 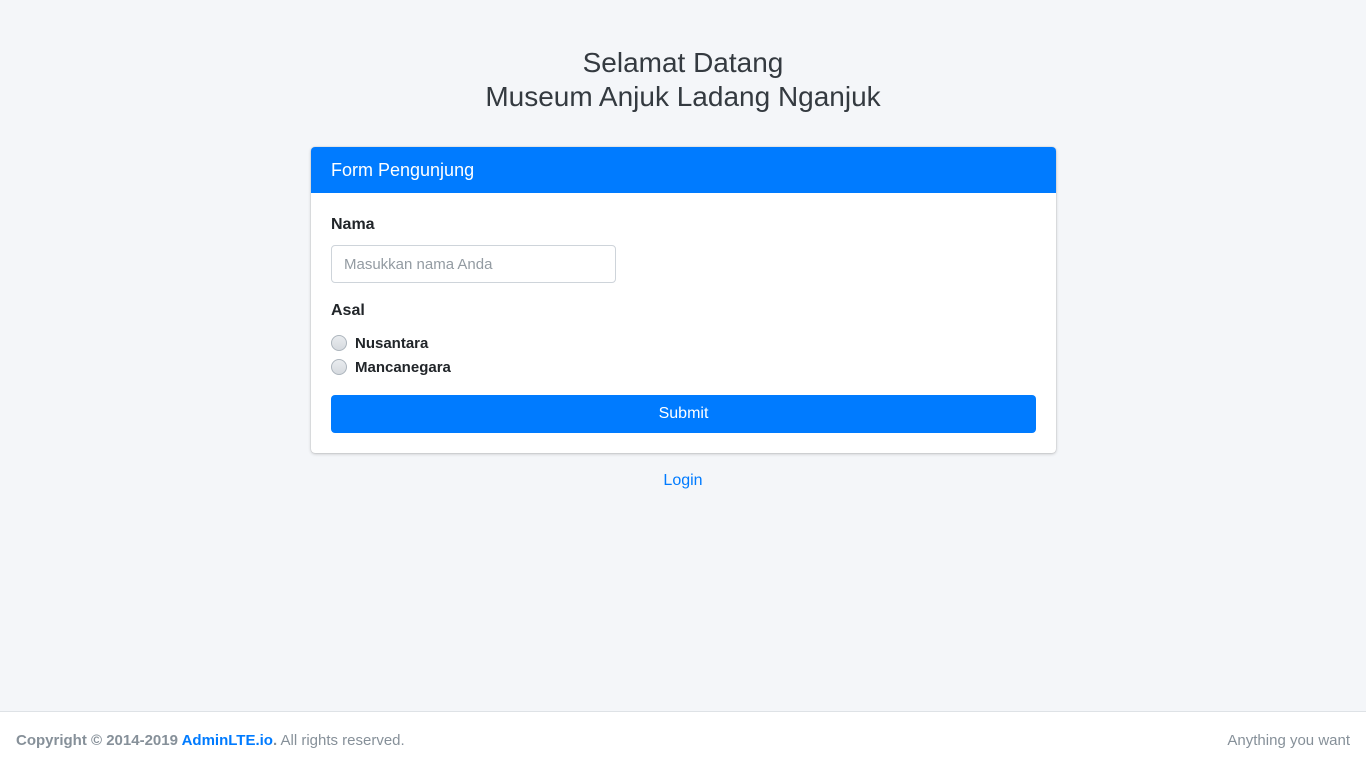 I want to click on submit-button: Submit, so click(x=683, y=414).